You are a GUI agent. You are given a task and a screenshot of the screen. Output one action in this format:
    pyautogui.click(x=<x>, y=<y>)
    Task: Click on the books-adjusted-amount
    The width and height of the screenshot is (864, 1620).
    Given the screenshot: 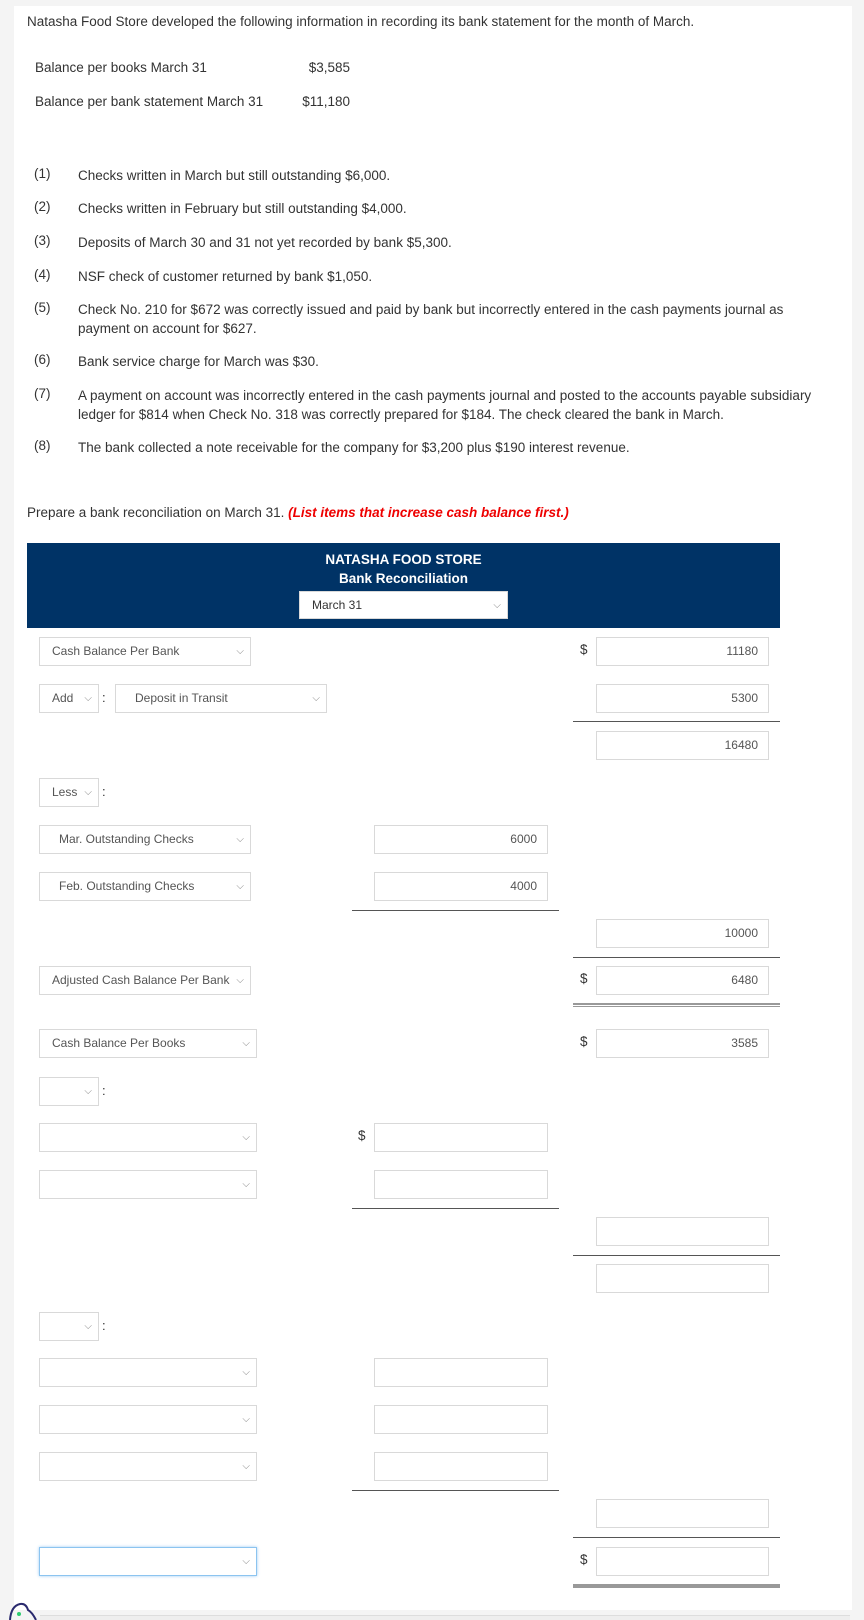 What is the action you would take?
    pyautogui.click(x=682, y=1561)
    